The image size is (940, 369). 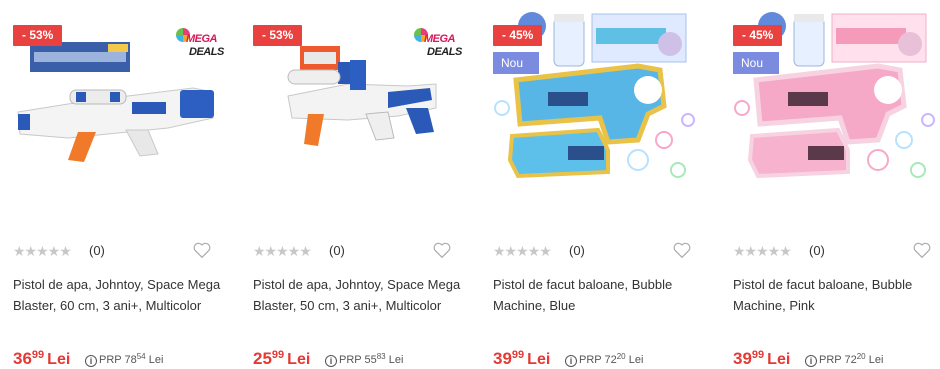 I want to click on price-row: 3699 Lei i PRP 7854 Lei, so click(x=125, y=356).